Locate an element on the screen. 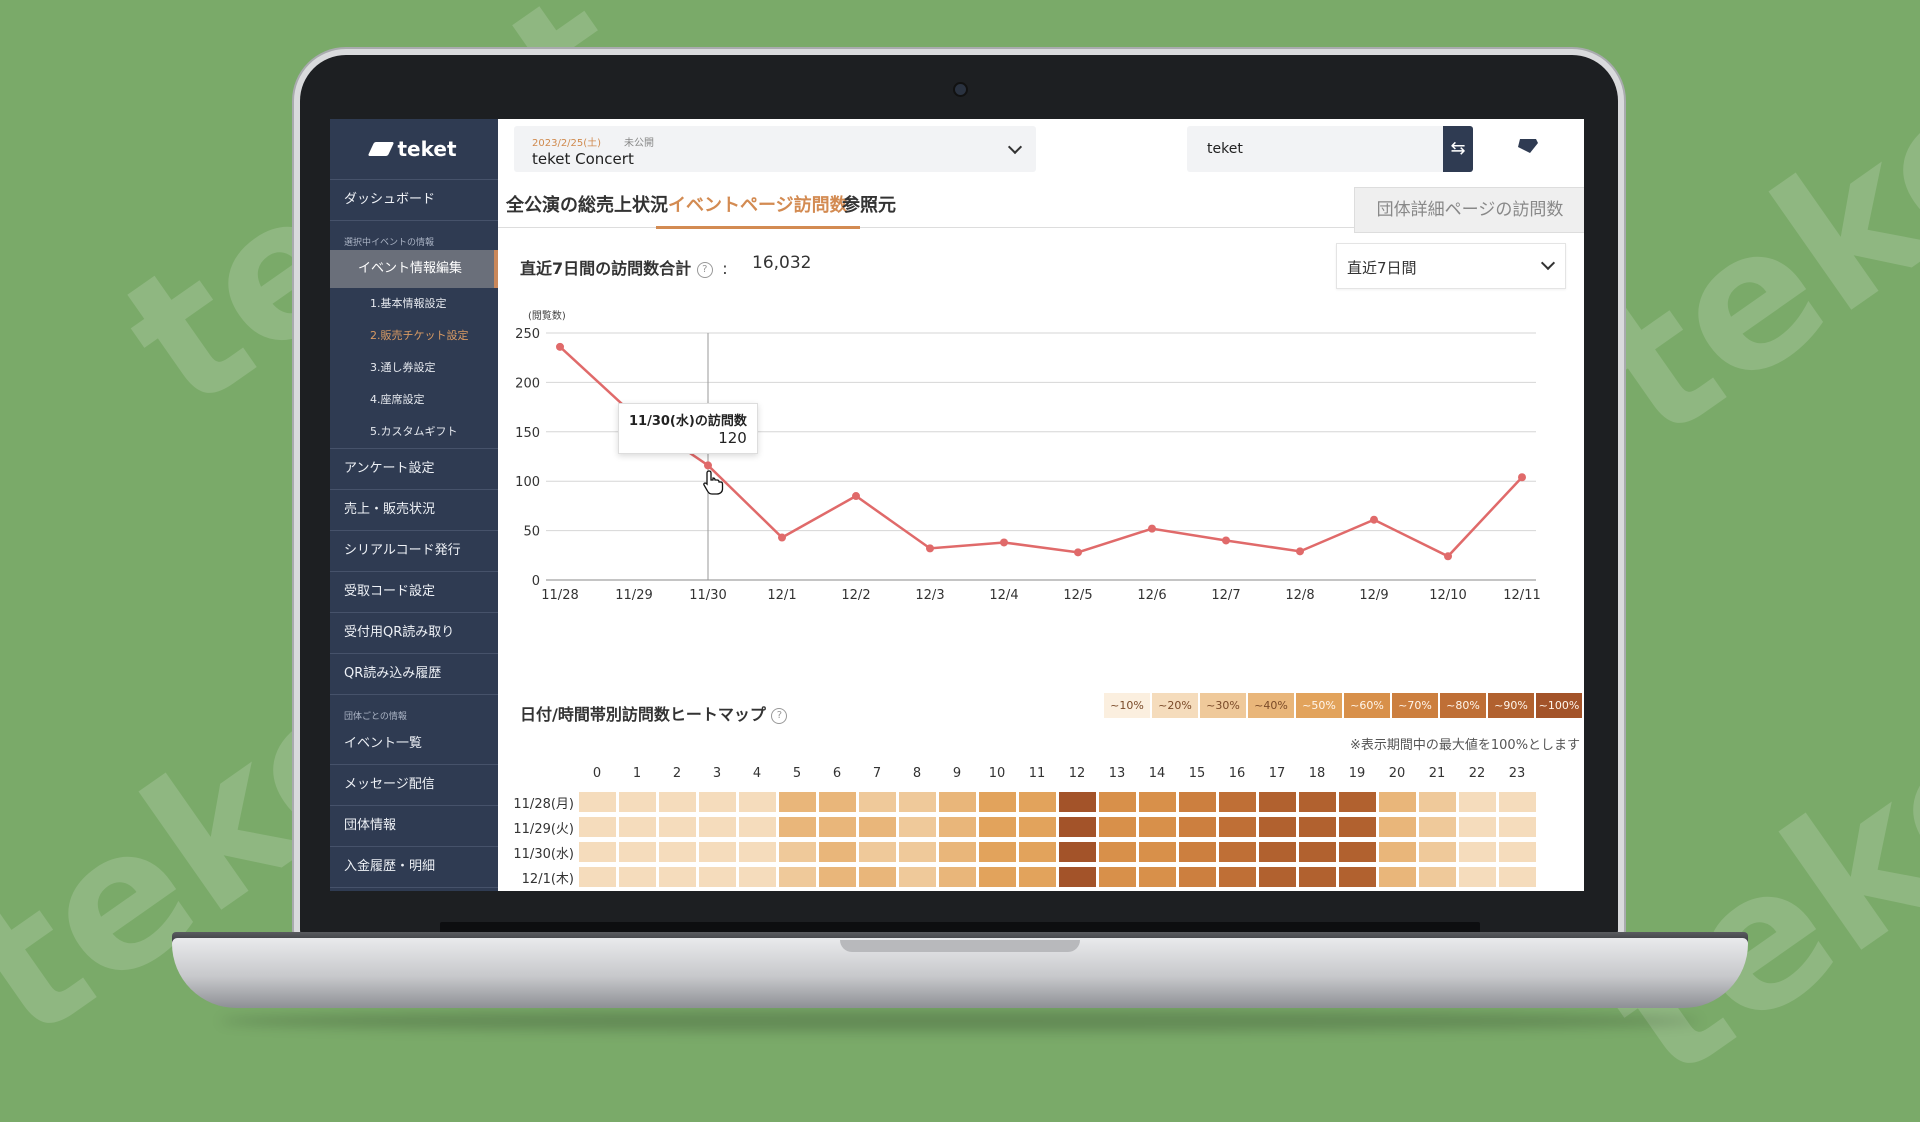 This screenshot has height=1122, width=1920. sidebar-item-dashboard: ダッシュボード is located at coordinates (414, 200).